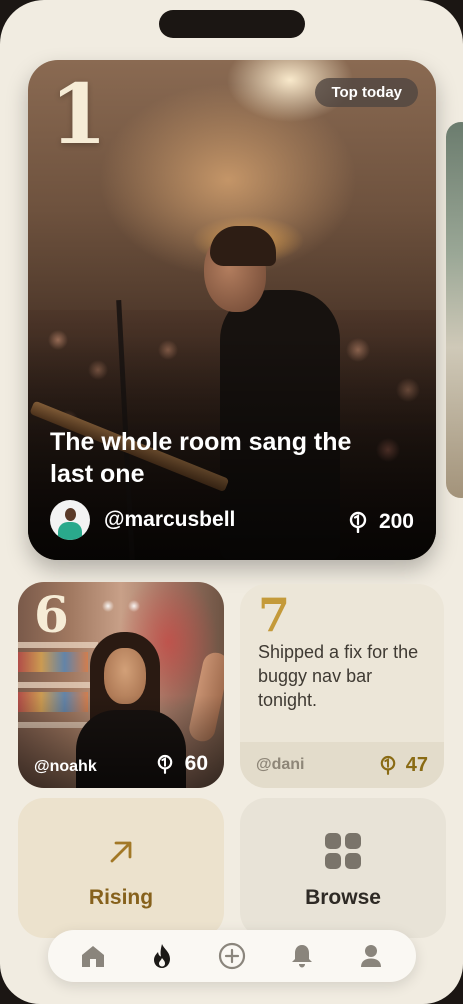 This screenshot has width=463, height=1004. I want to click on rising-tile: Rising, so click(121, 868).